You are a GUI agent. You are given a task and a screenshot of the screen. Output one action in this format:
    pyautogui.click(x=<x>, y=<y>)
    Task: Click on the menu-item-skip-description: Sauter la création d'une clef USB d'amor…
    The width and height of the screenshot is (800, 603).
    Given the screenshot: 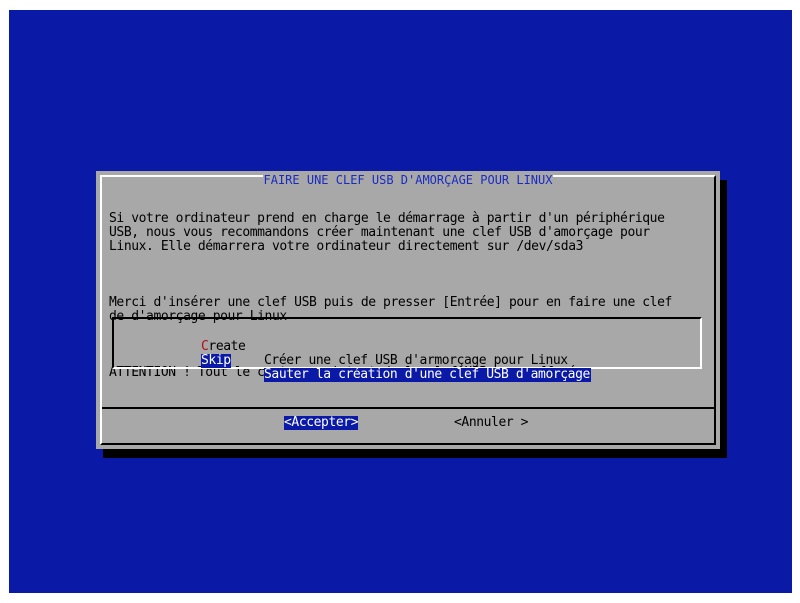 What is the action you would take?
    pyautogui.click(x=427, y=375)
    